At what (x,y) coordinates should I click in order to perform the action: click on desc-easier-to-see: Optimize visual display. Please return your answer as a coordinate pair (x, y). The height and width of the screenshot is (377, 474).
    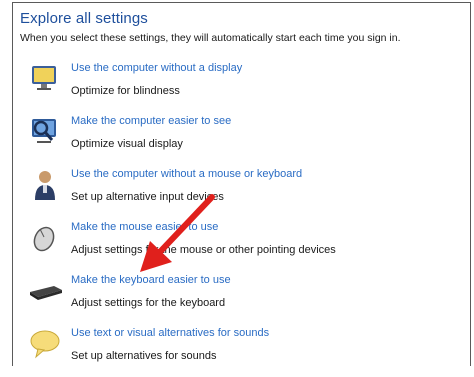
    Looking at the image, I should click on (127, 144).